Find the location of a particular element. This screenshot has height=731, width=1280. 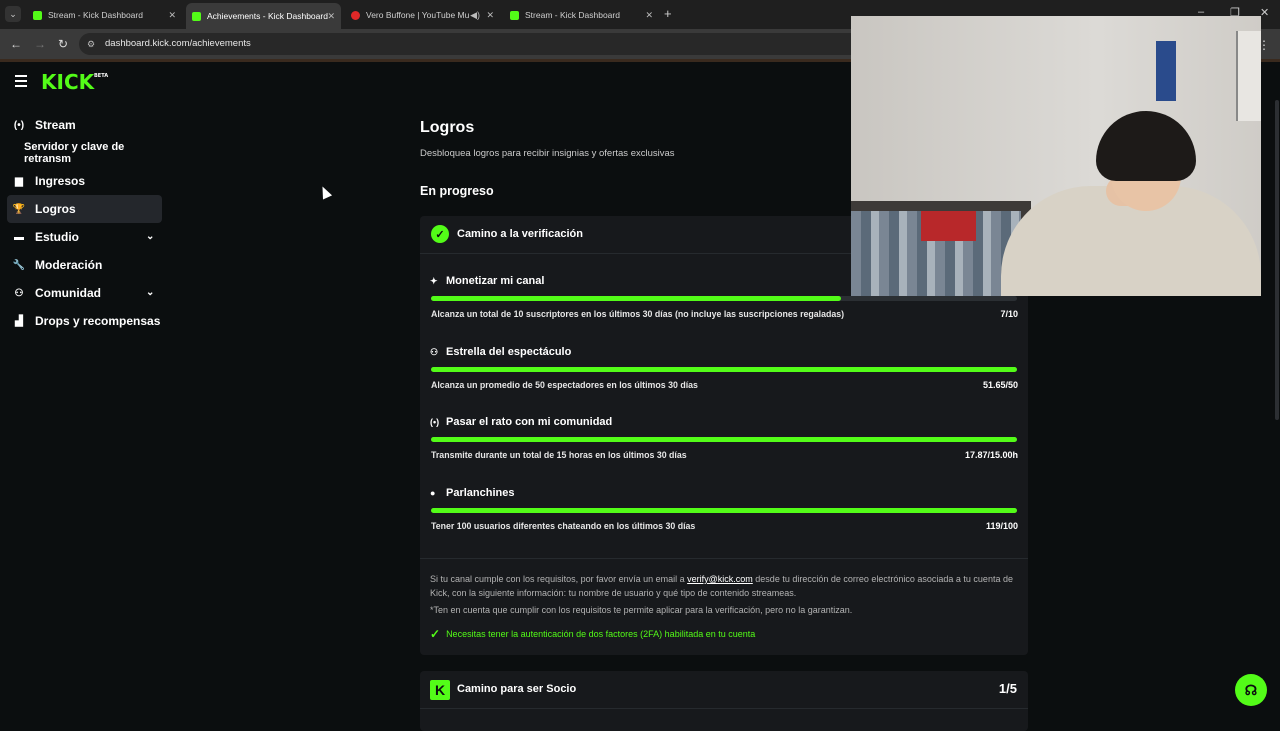

sidebar-item-ingresos: ▆ Ingresos is located at coordinates (85, 181).